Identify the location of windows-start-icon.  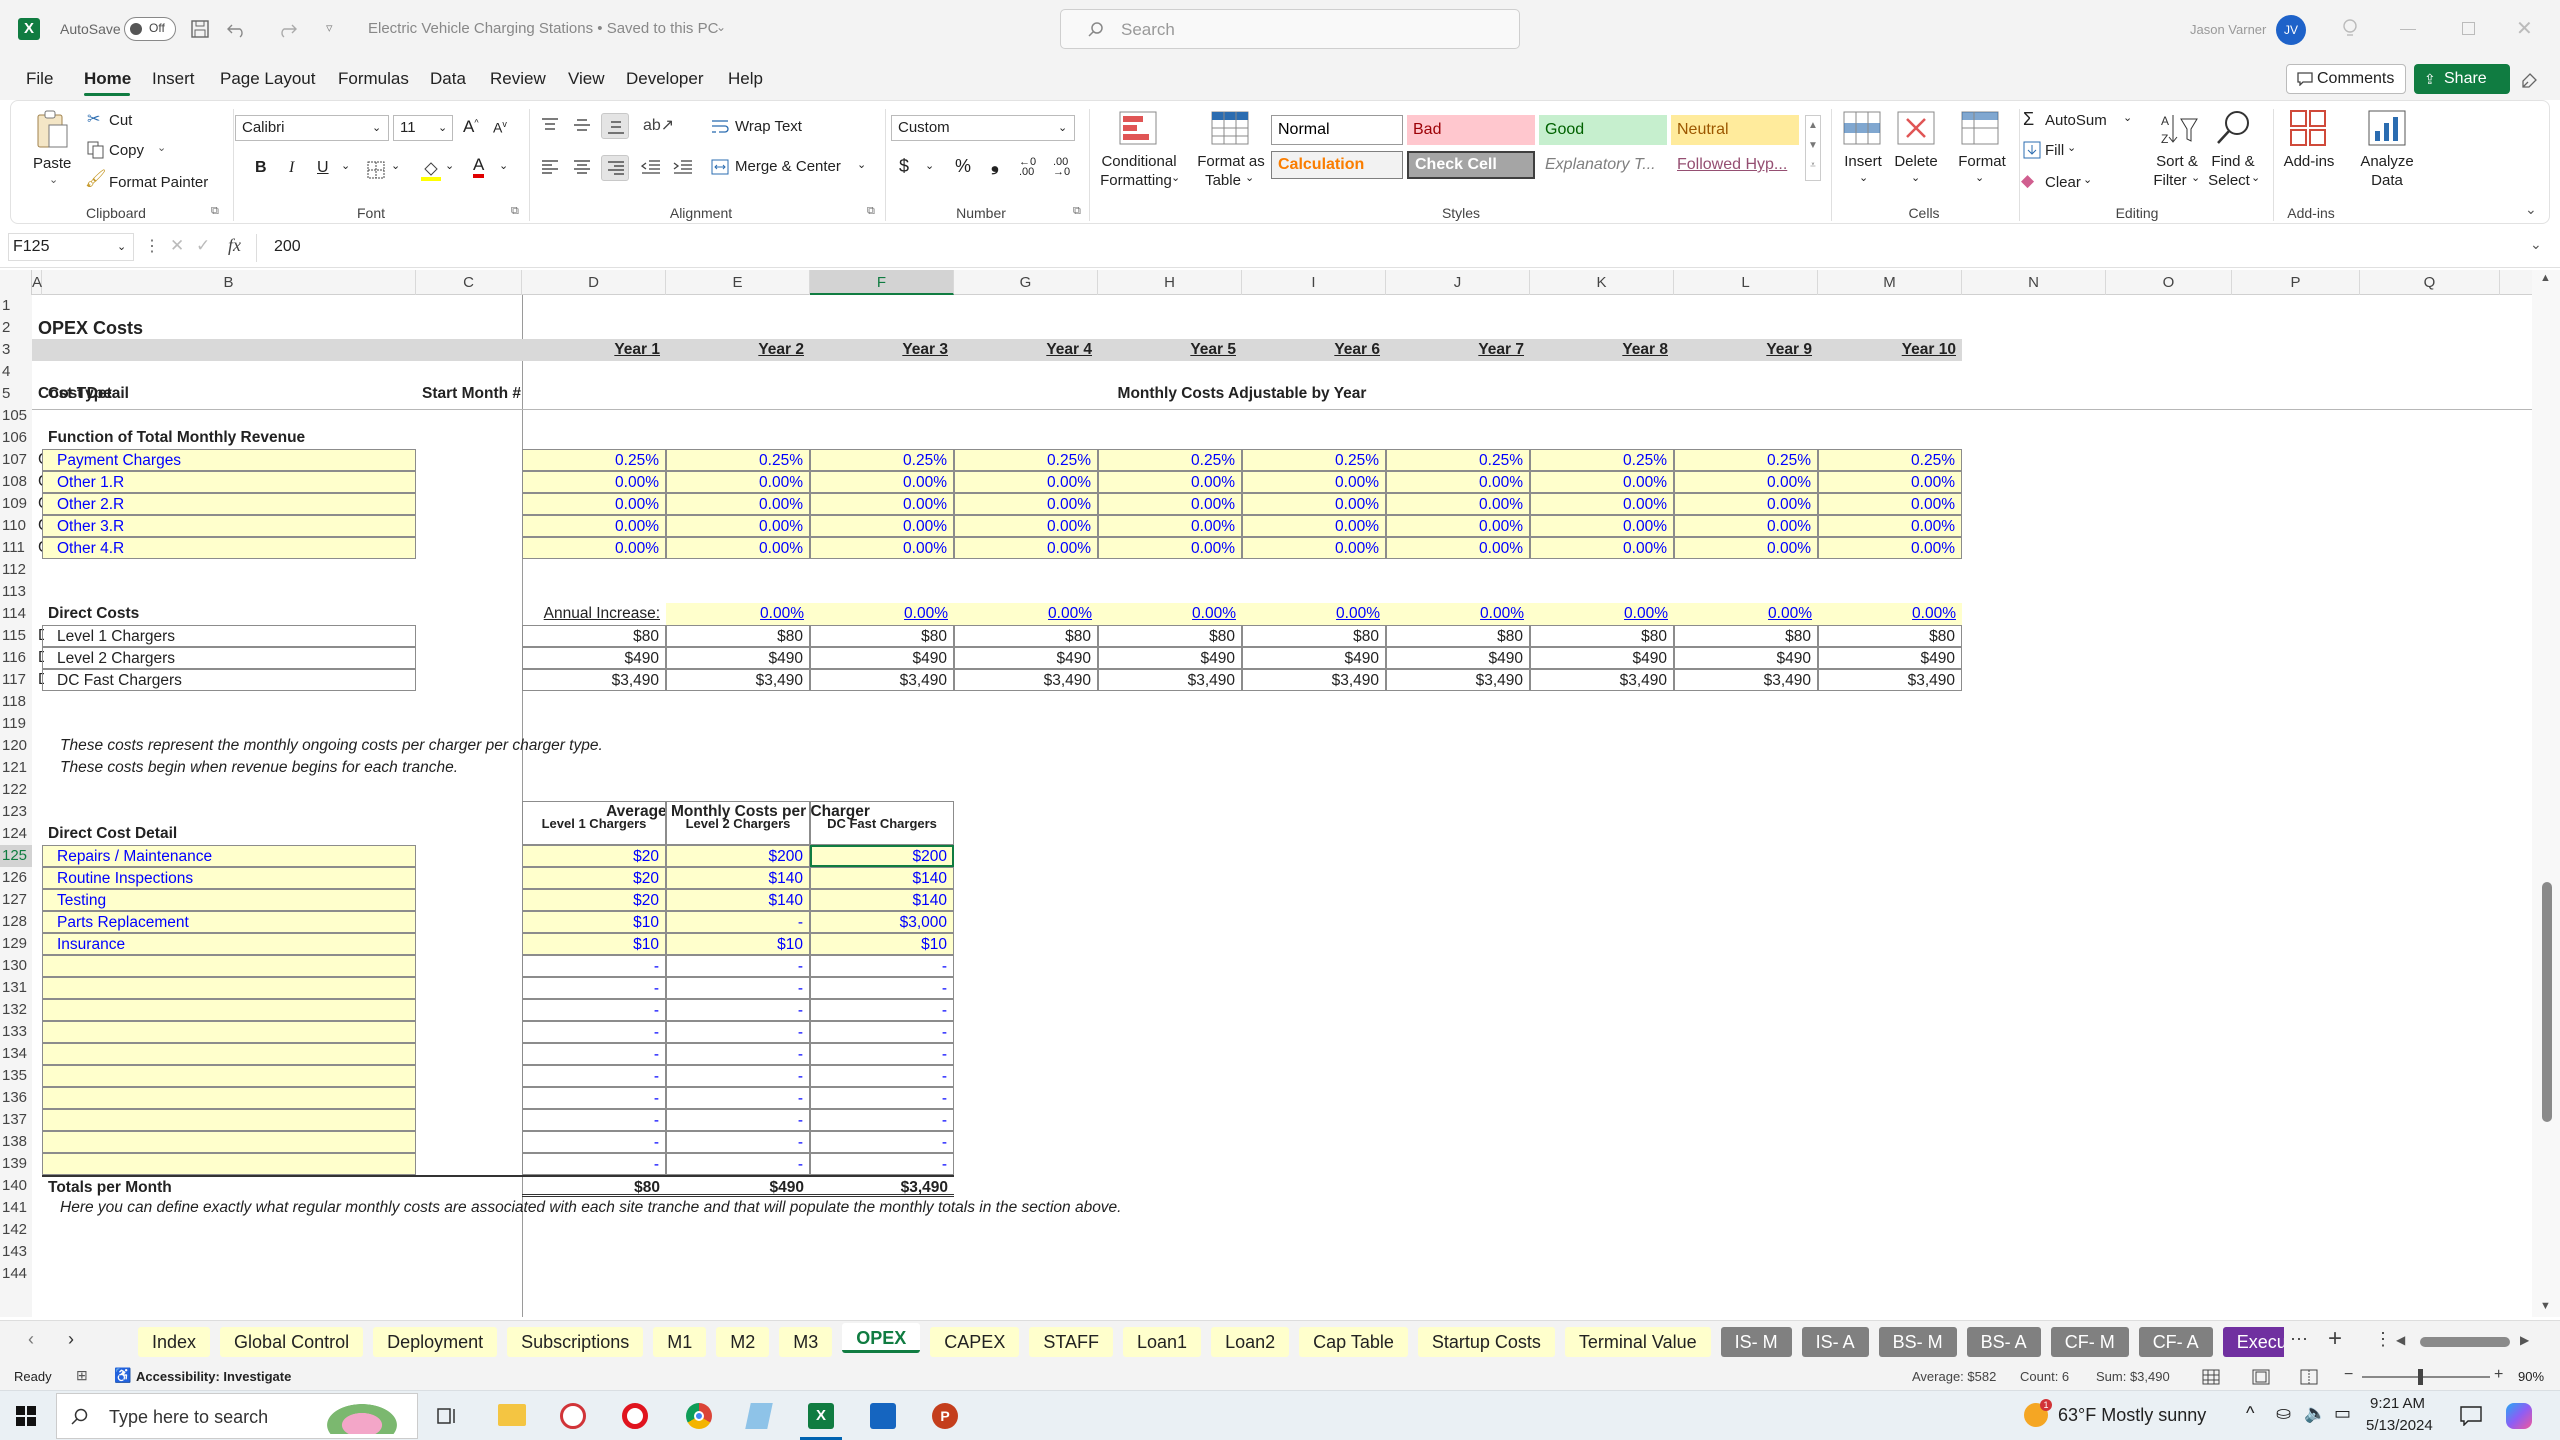
(26, 1416).